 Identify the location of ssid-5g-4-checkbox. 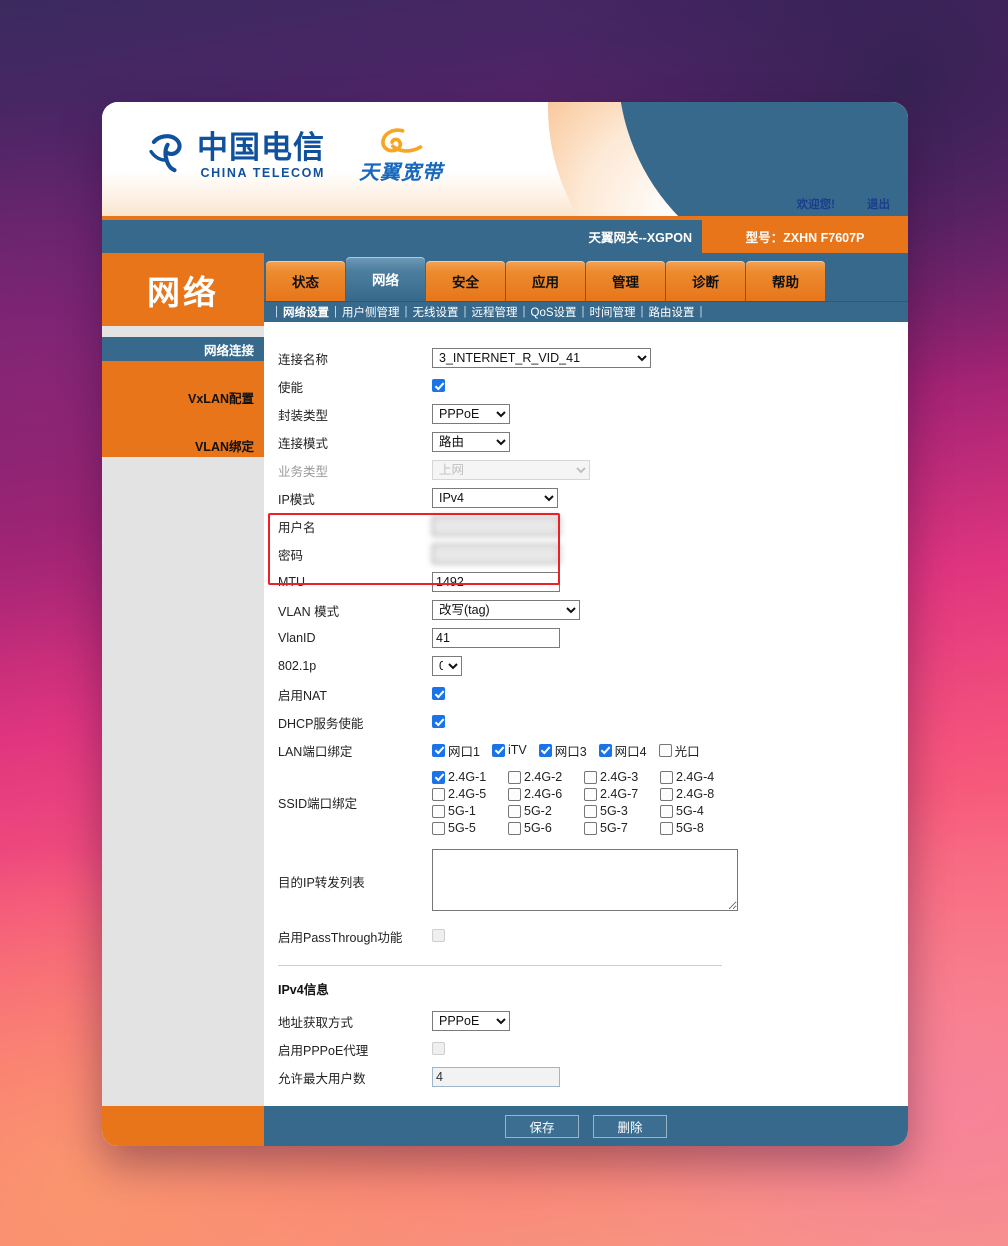
(666, 811).